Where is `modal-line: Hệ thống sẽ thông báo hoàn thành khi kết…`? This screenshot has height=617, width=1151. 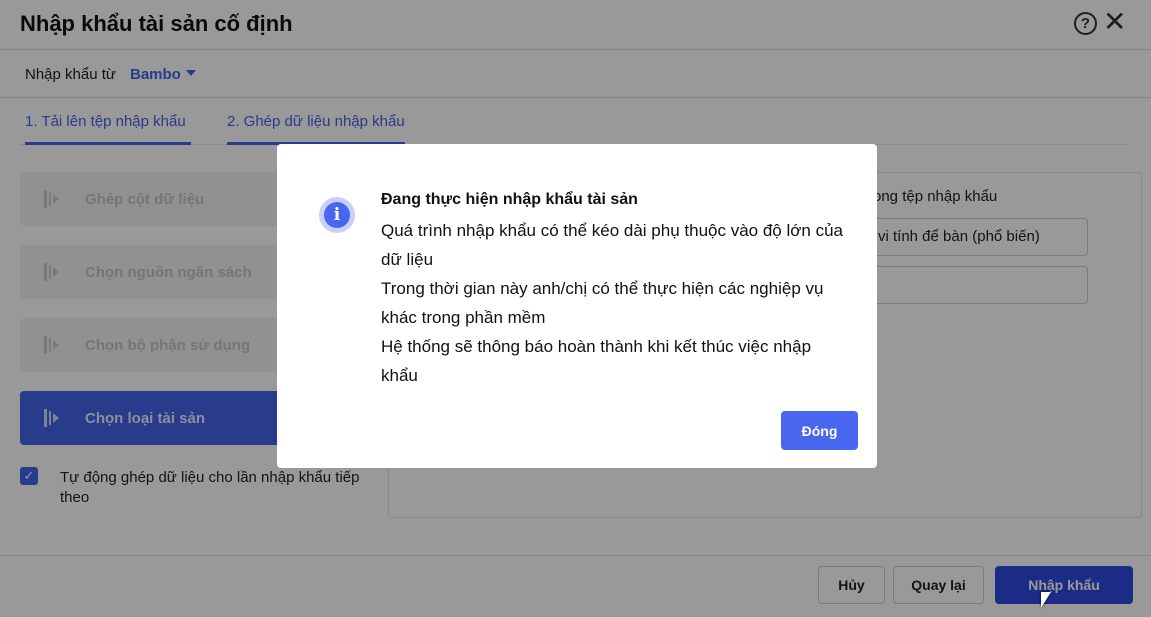 modal-line: Hệ thống sẽ thông báo hoàn thành khi kết… is located at coordinates (596, 361).